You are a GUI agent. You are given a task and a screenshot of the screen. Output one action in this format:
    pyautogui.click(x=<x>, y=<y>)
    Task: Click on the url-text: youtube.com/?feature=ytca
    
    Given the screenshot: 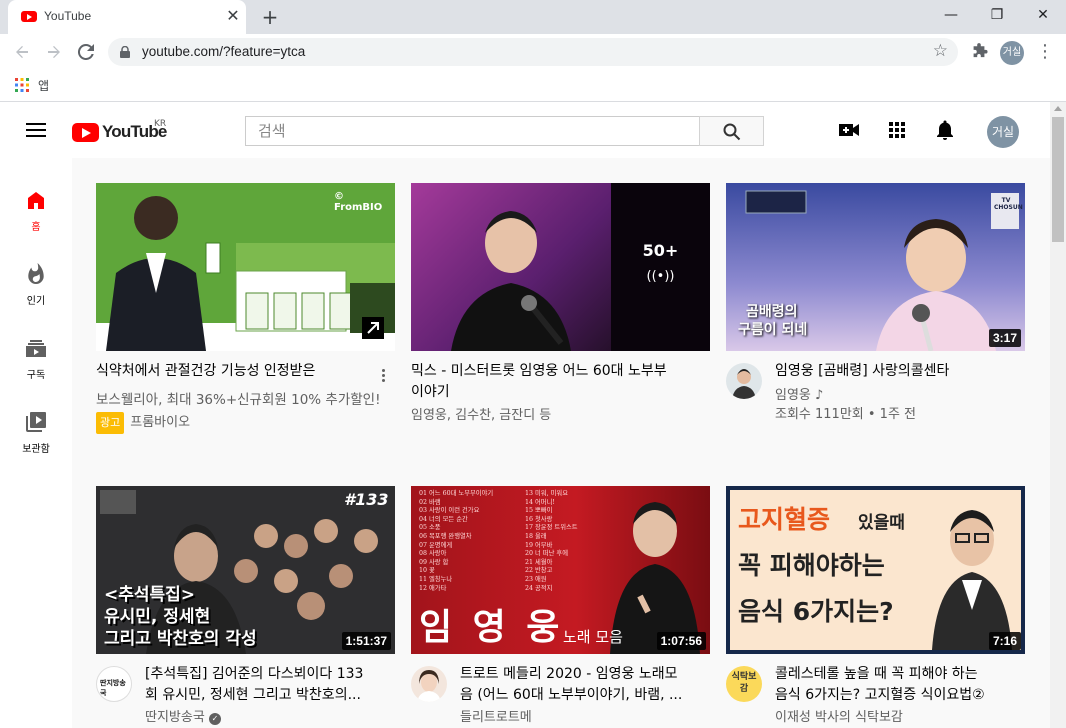 What is the action you would take?
    pyautogui.click(x=224, y=51)
    